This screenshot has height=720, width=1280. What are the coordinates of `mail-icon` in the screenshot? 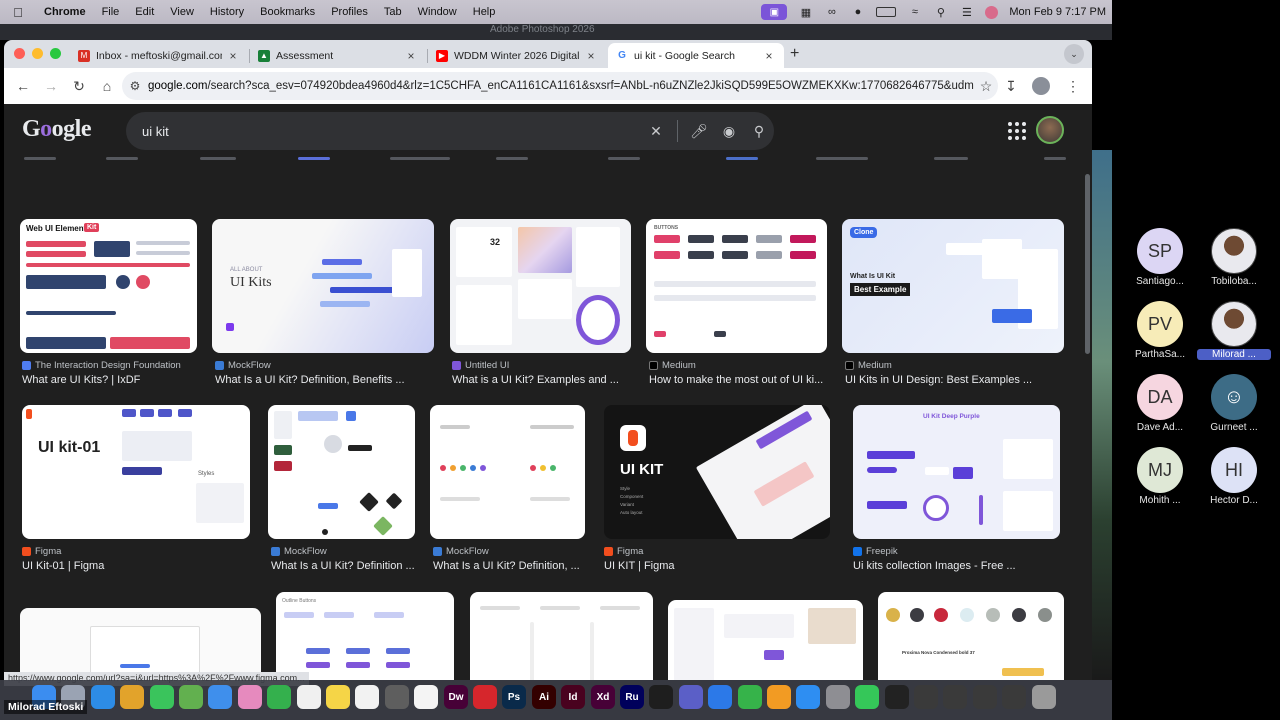 It's located at (220, 697).